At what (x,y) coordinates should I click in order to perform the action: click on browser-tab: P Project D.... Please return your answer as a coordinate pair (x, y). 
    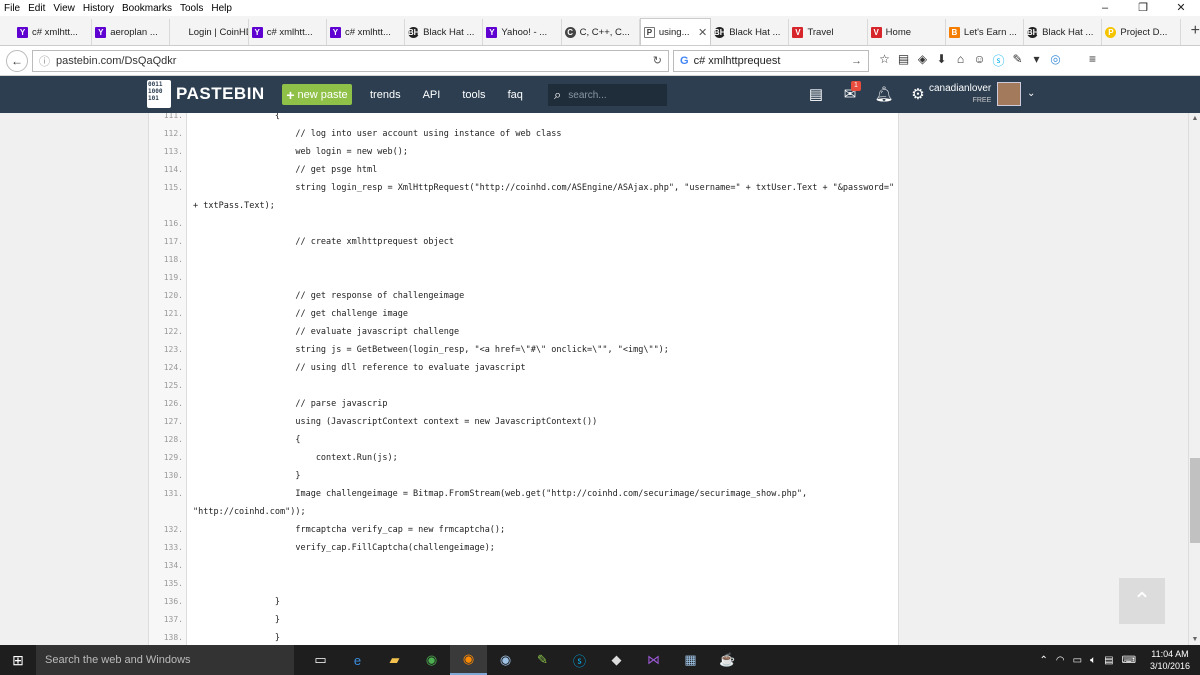
    Looking at the image, I should click on (1141, 32).